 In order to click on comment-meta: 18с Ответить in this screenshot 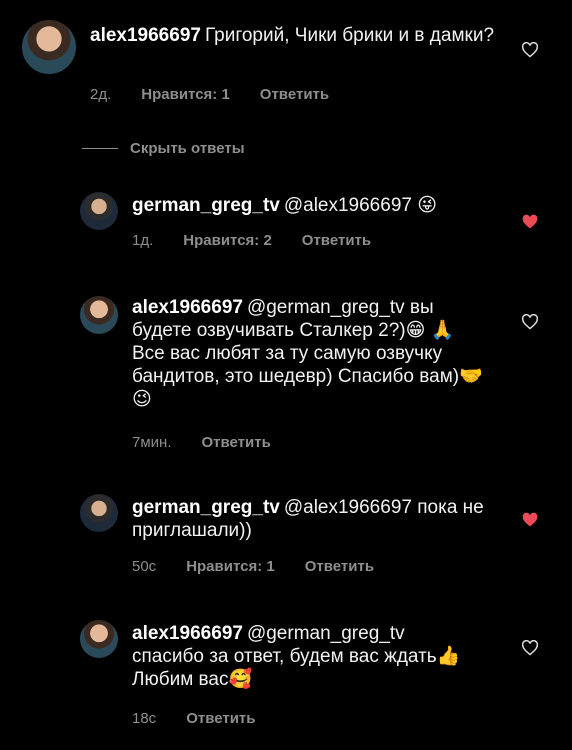, I will do `click(209, 718)`.